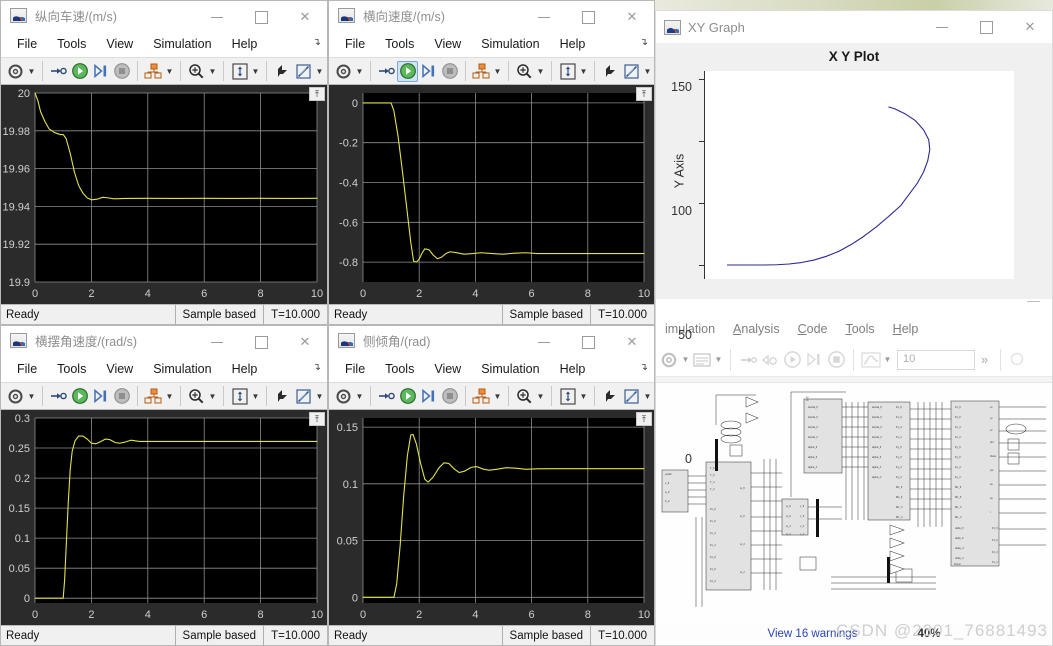 This screenshot has width=1053, height=646. Describe the element at coordinates (669, 360) in the screenshot. I see `gear-icon` at that location.